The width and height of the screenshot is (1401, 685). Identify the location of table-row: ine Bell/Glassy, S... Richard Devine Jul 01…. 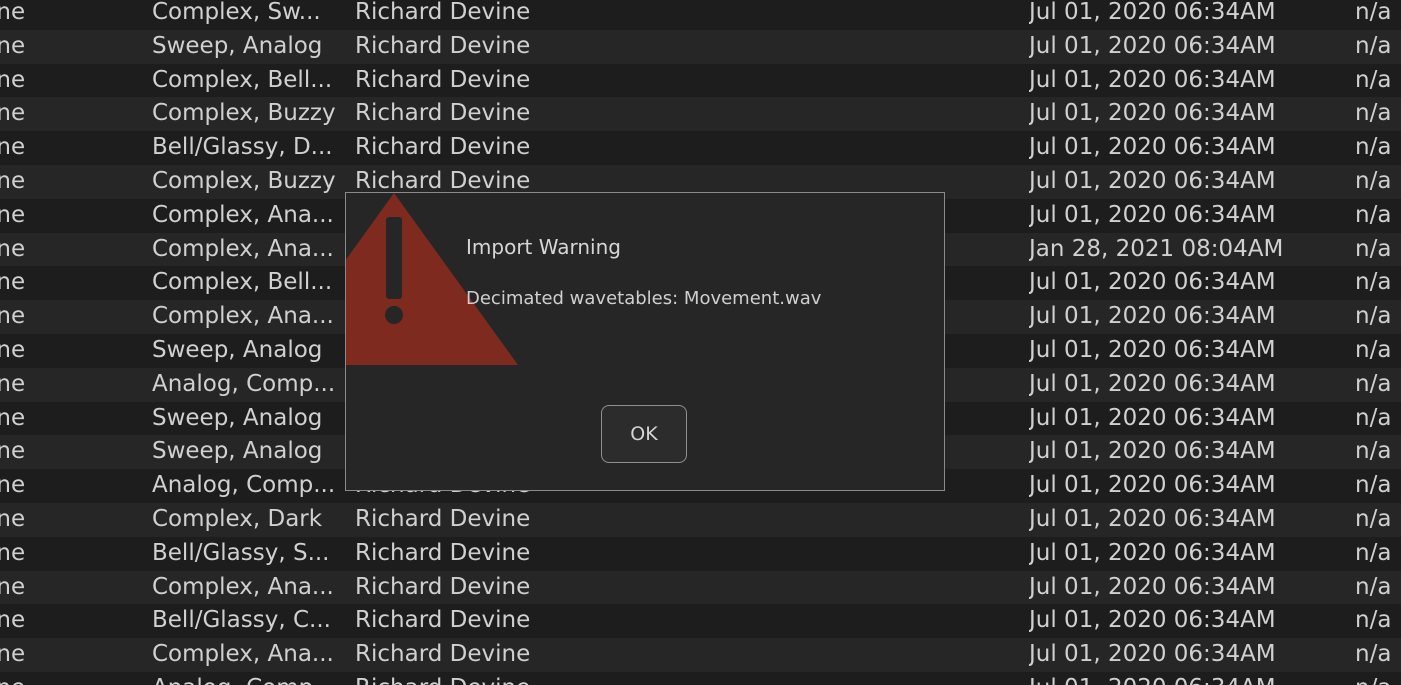
(700, 553).